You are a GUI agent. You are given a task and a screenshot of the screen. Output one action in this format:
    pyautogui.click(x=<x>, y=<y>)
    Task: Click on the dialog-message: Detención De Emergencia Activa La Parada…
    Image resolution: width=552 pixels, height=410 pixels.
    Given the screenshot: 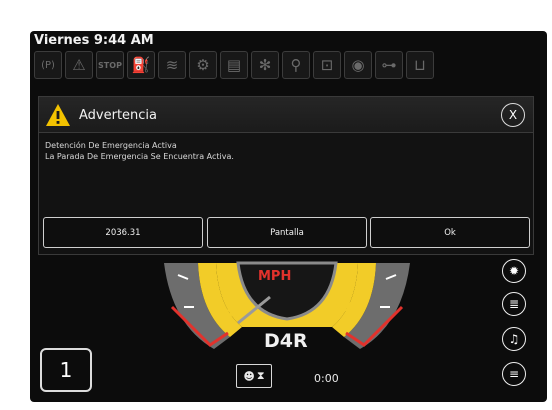 What is the action you would take?
    pyautogui.click(x=139, y=151)
    